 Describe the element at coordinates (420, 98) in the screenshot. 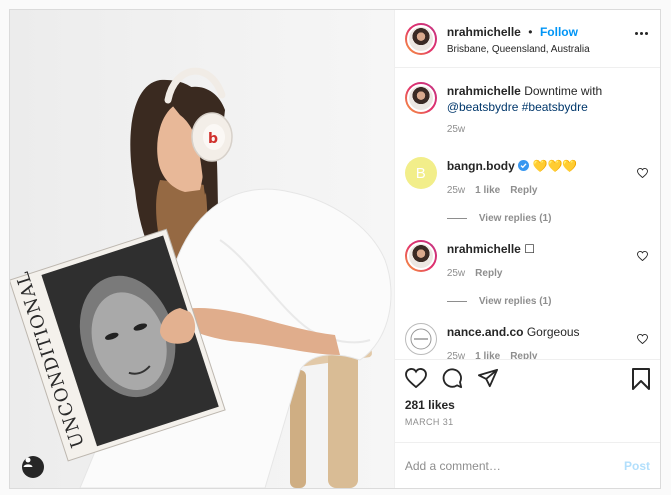

I see `caption-avatar` at that location.